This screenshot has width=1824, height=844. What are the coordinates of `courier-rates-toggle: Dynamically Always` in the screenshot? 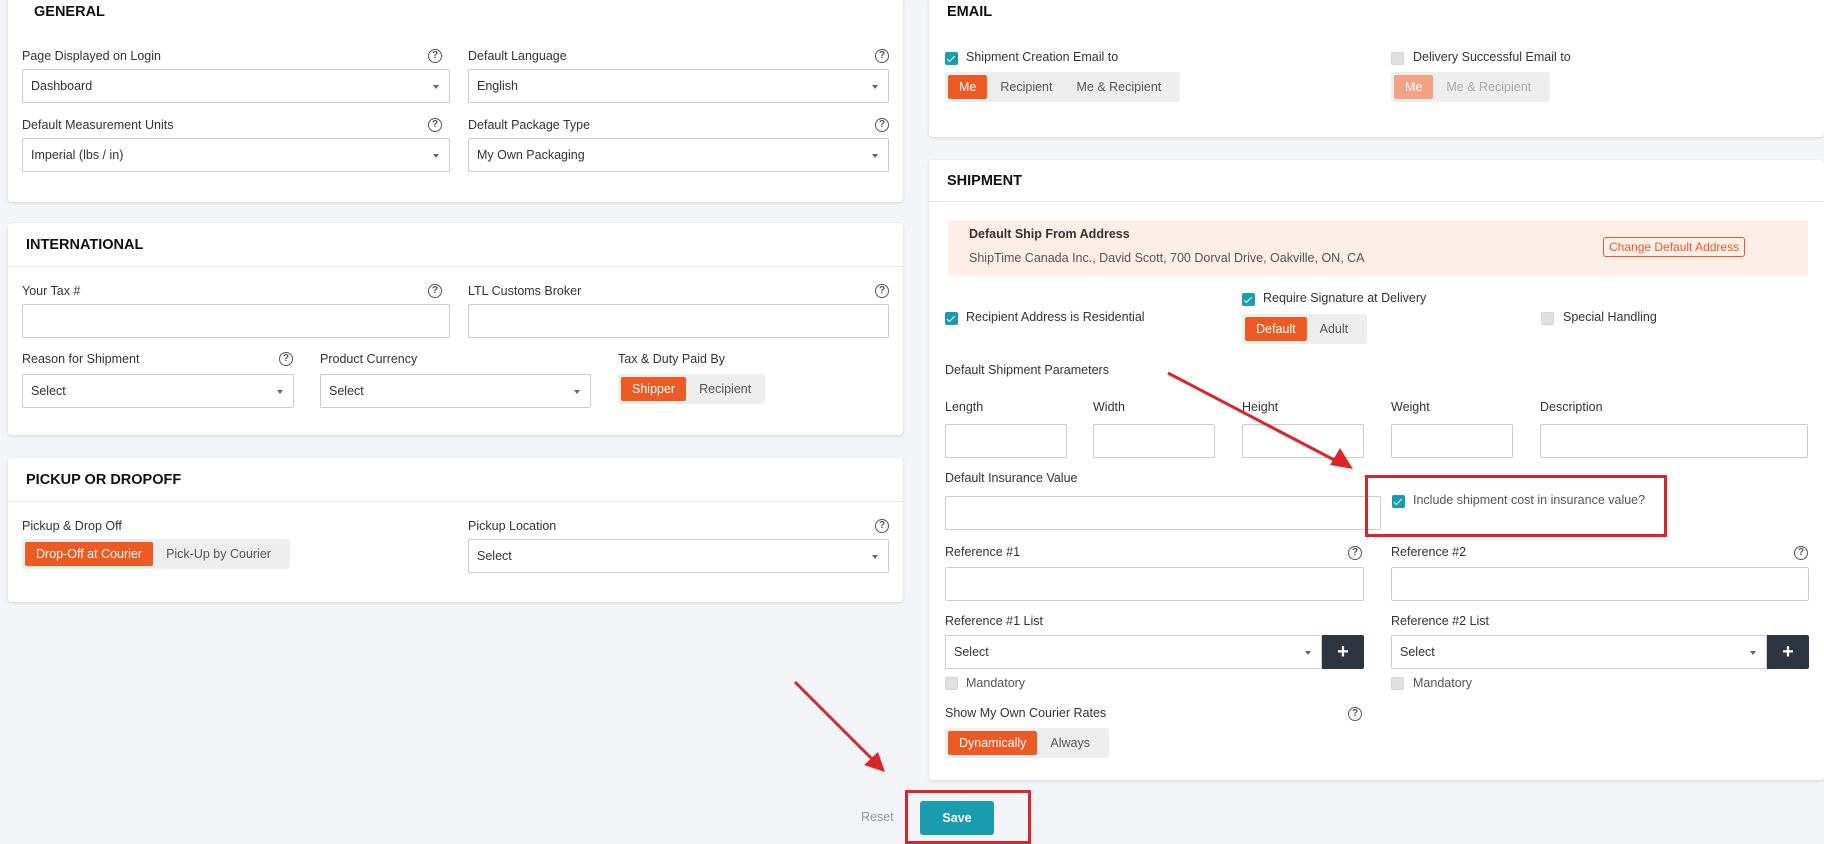 It's located at (1027, 743).